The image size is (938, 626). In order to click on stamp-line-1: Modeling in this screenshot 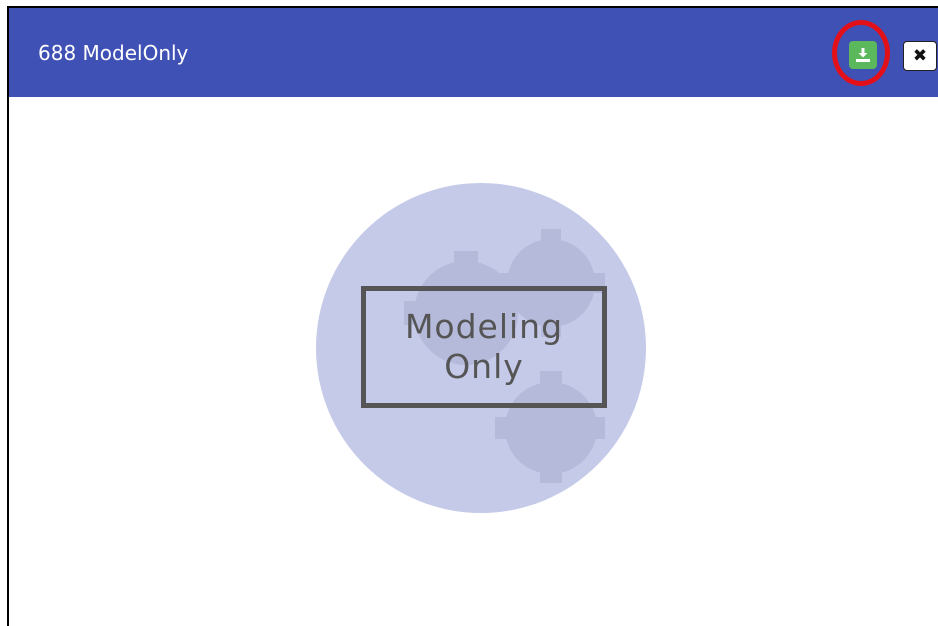, I will do `click(484, 326)`.